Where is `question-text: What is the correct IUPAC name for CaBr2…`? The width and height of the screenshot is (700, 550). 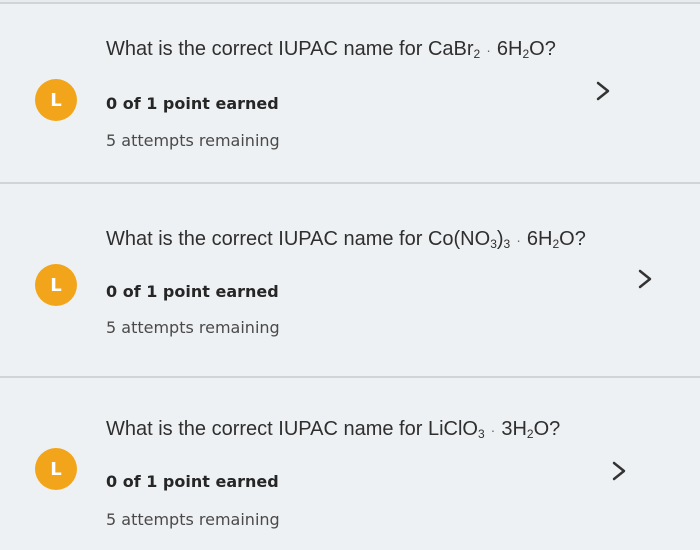
question-text: What is the correct IUPAC name for CaBr2… is located at coordinates (331, 49).